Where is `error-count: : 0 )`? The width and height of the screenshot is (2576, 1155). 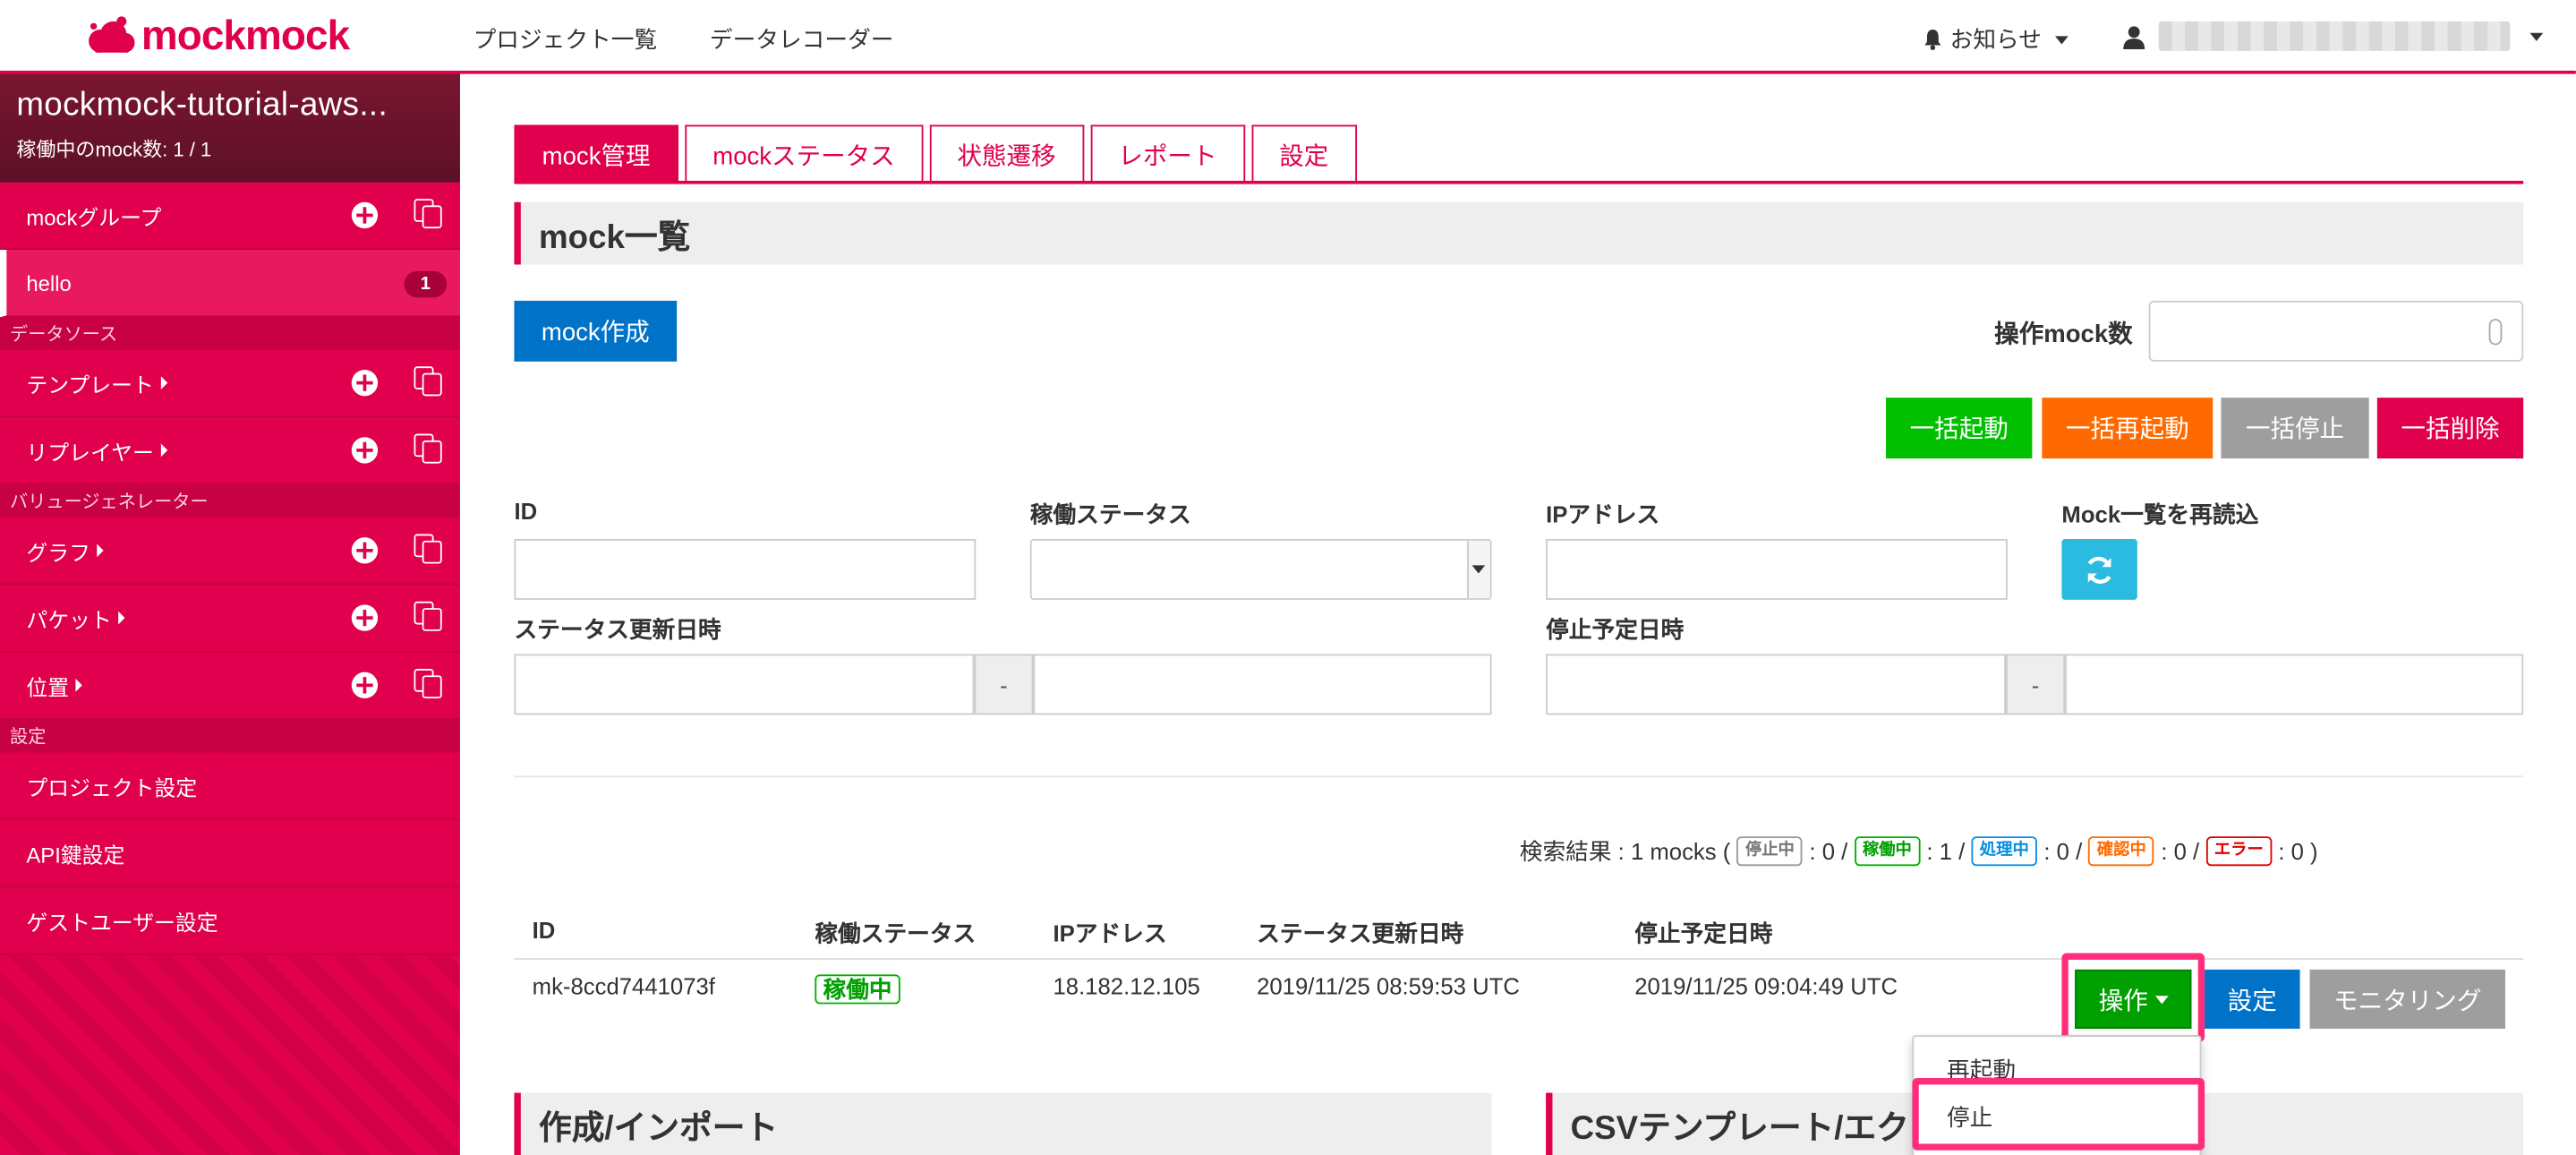 error-count: : 0 ) is located at coordinates (2298, 851).